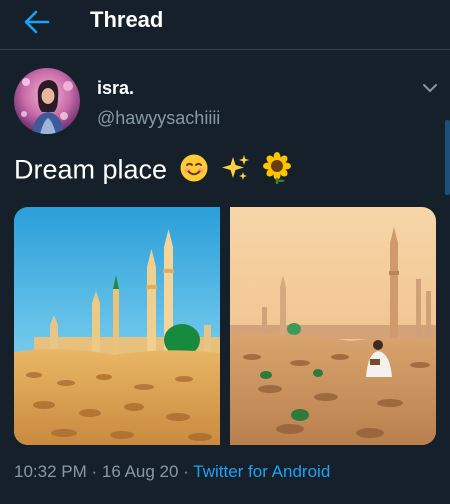  I want to click on smiling-face-icon, so click(194, 171).